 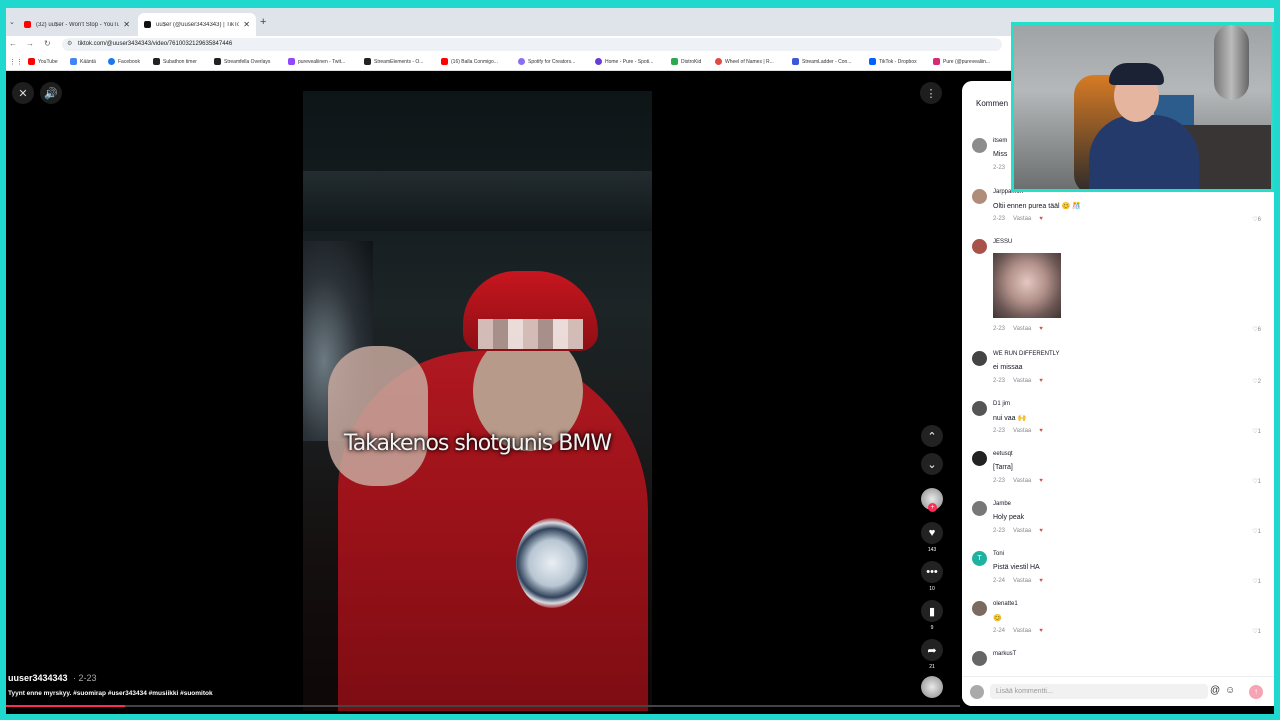 I want to click on video-progress-bar, so click(x=483, y=706).